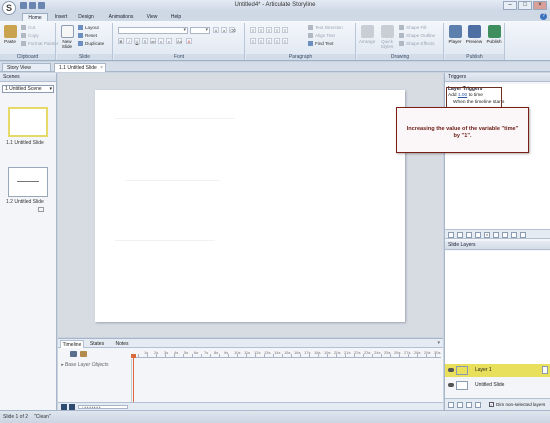 This screenshot has height=423, width=550. I want to click on tab-states: States, so click(97, 344).